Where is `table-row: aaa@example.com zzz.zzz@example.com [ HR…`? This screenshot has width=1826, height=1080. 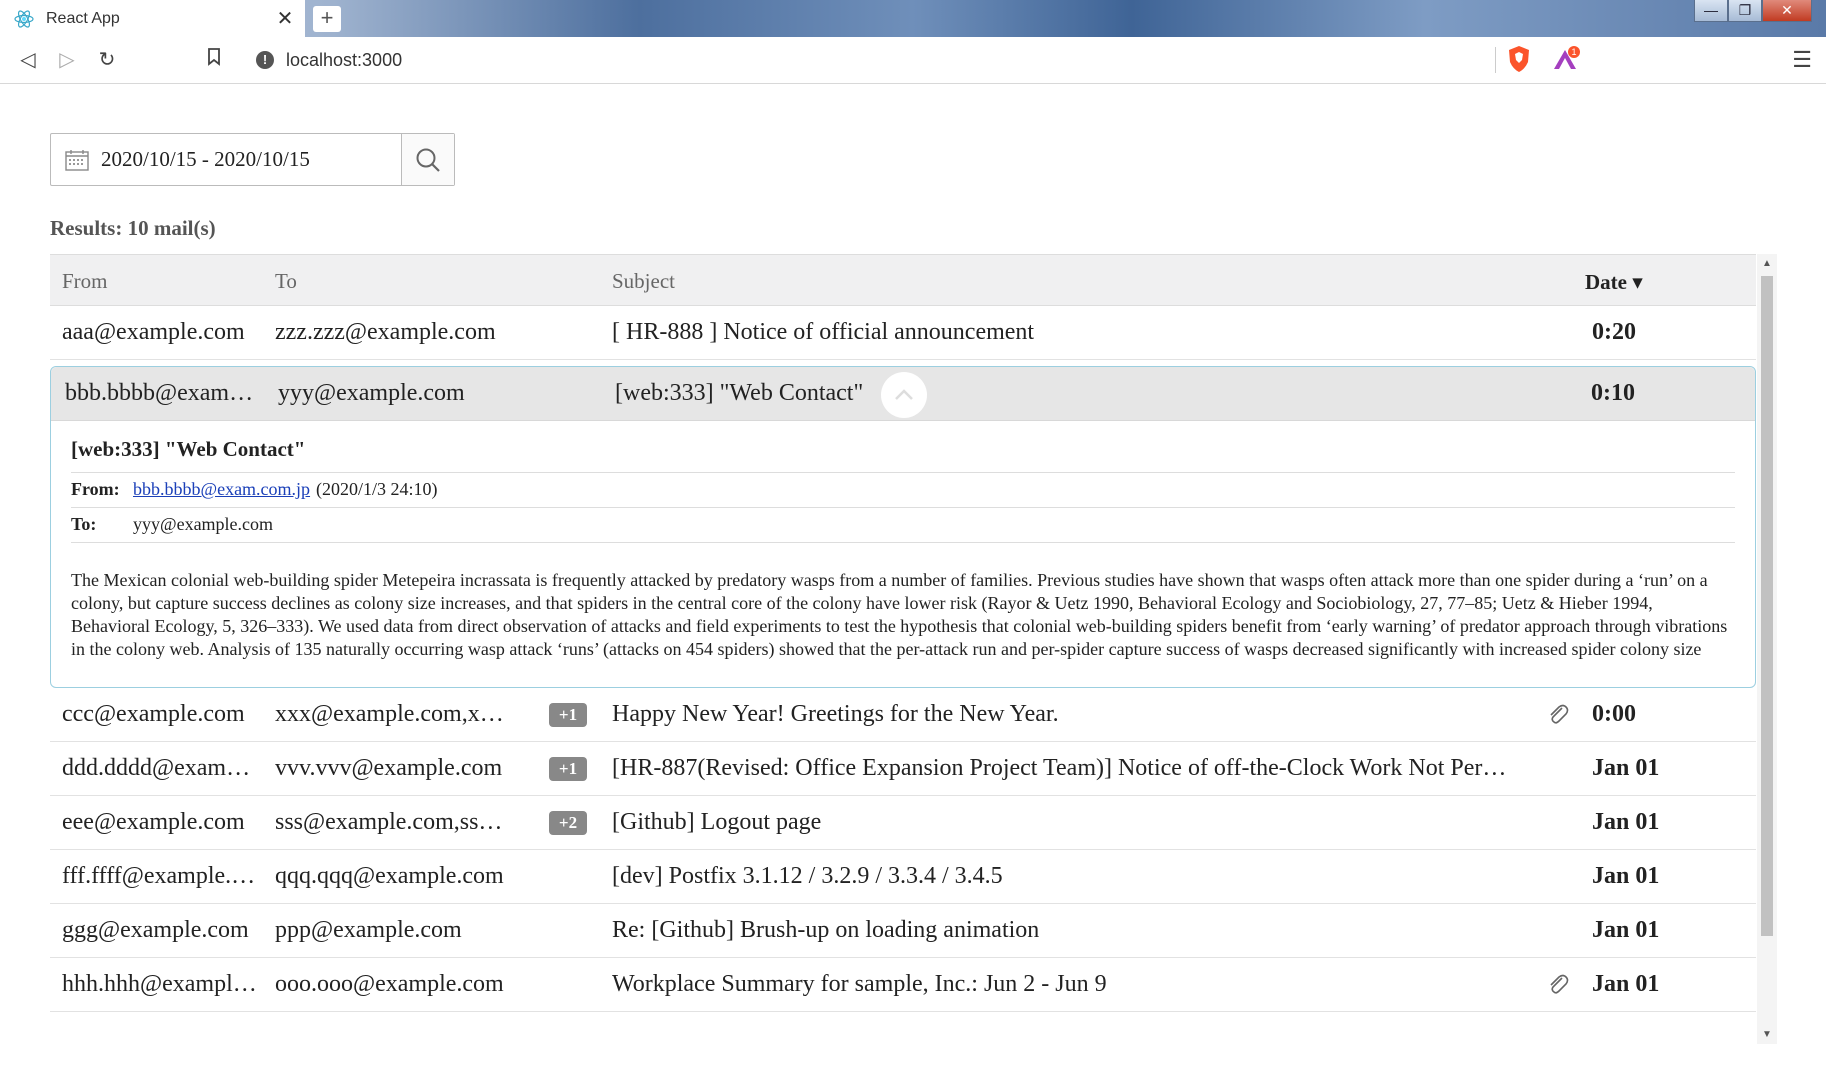
table-row: aaa@example.com zzz.zzz@example.com [ HR… is located at coordinates (903, 333).